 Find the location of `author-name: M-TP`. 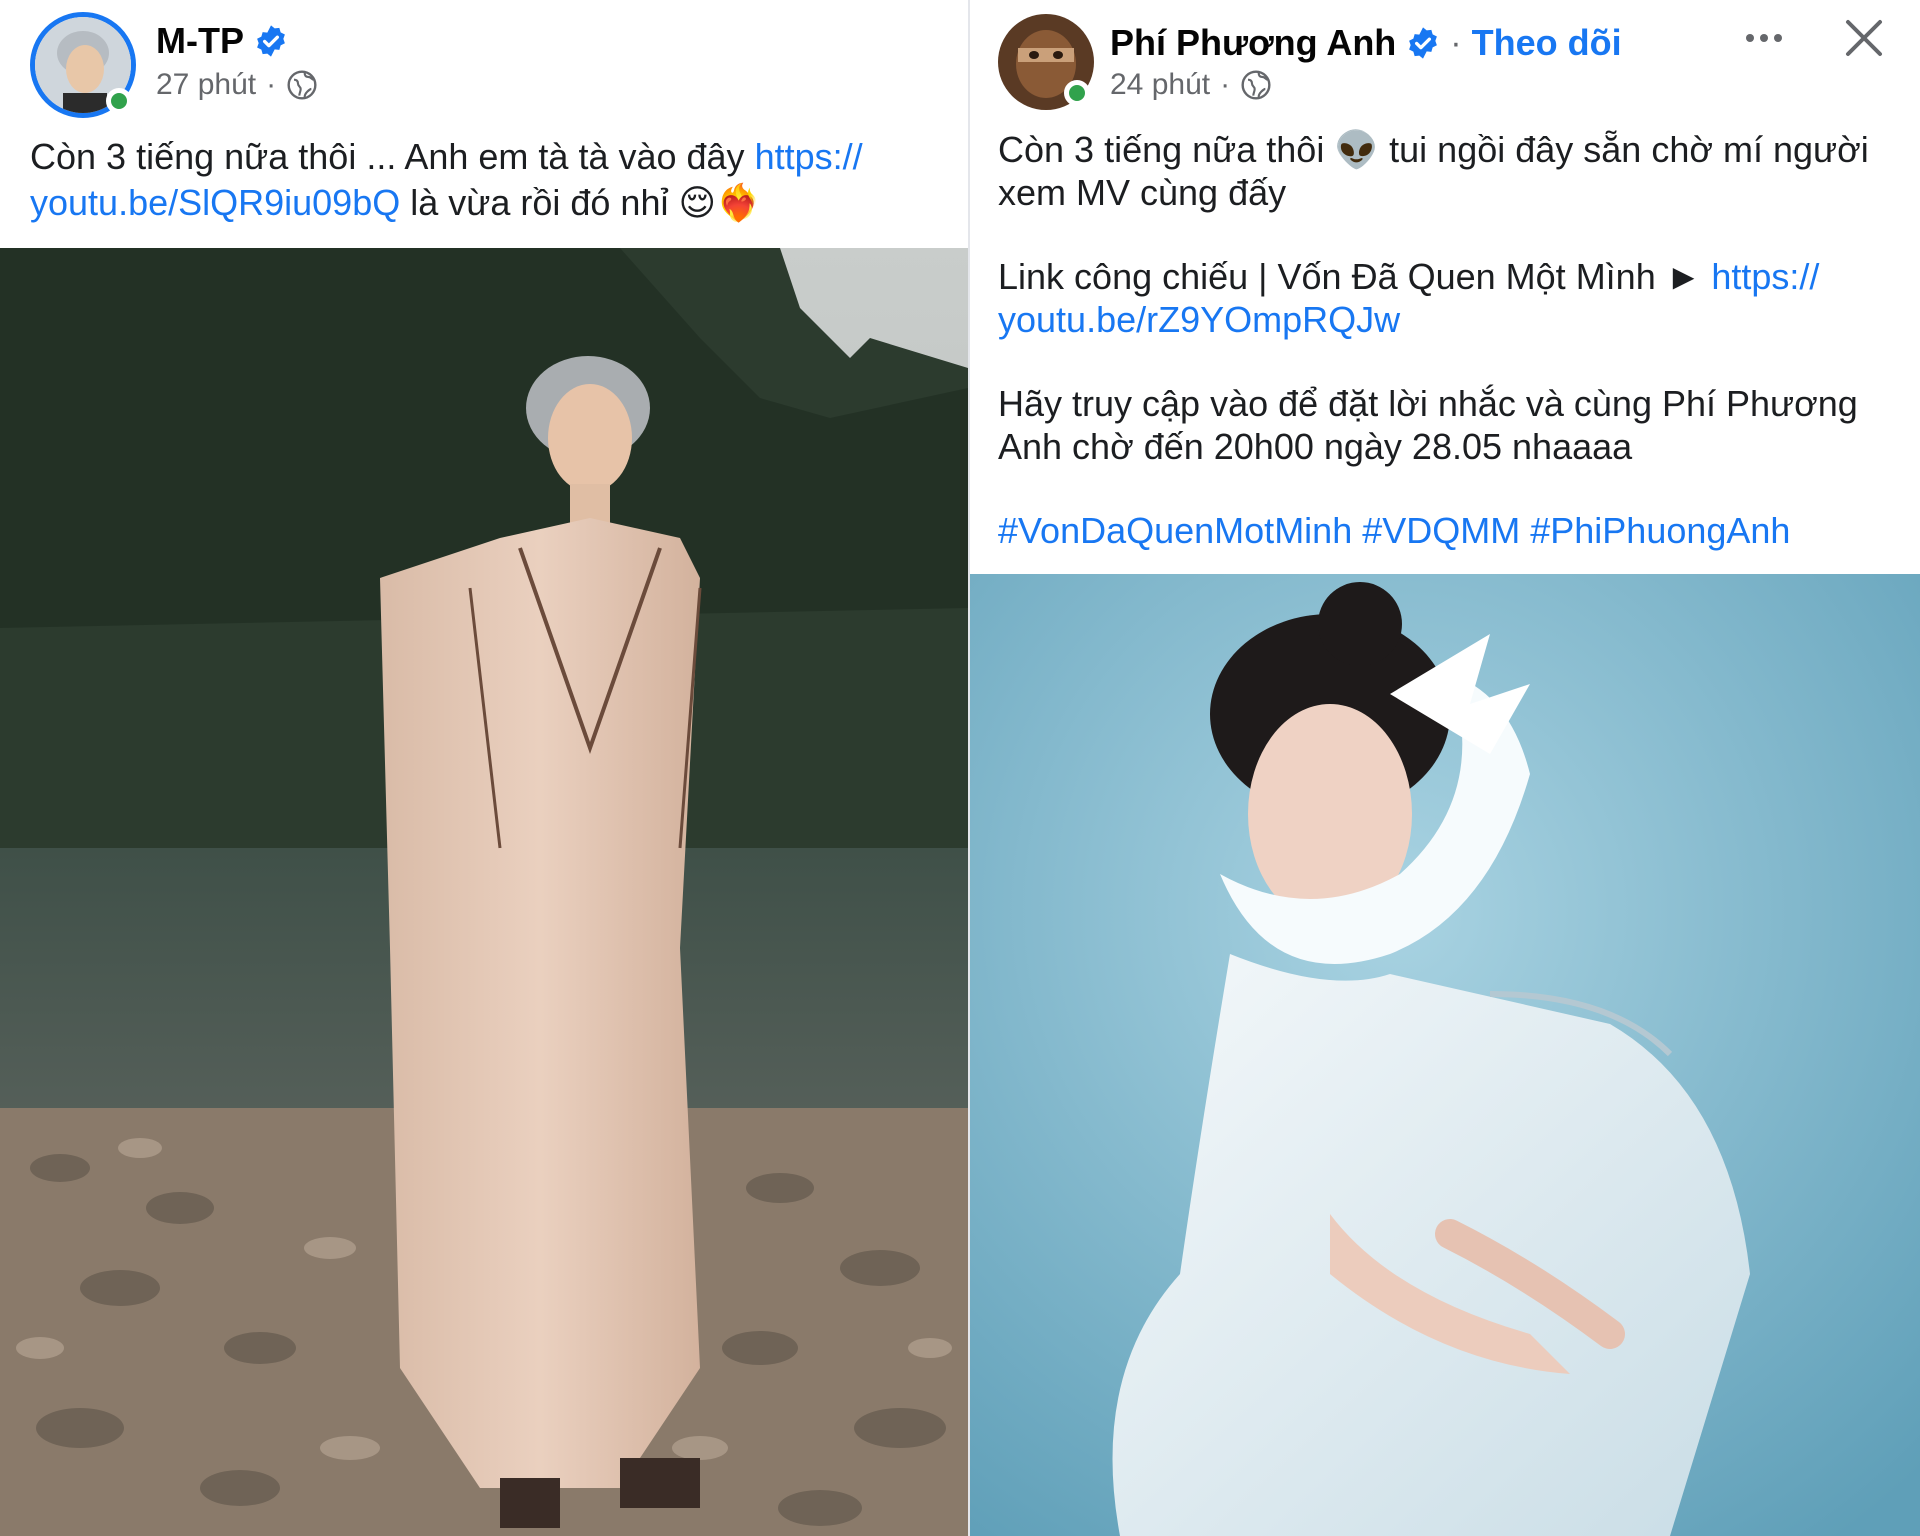

author-name: M-TP is located at coordinates (200, 41).